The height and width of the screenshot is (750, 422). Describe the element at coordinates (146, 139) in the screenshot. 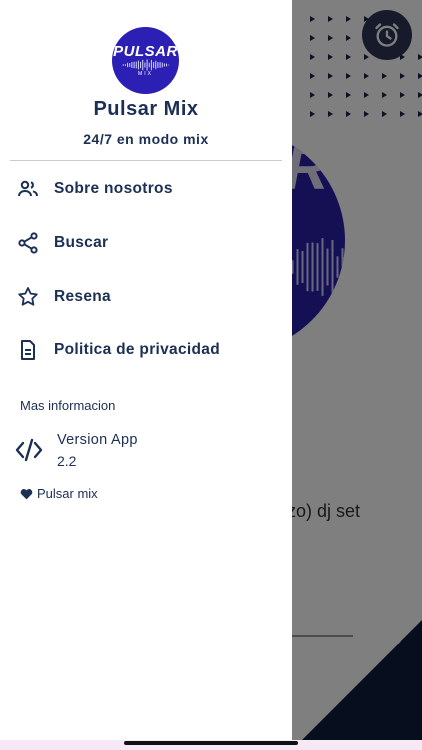

I see `app-tagline: 24/7 en modo mix` at that location.